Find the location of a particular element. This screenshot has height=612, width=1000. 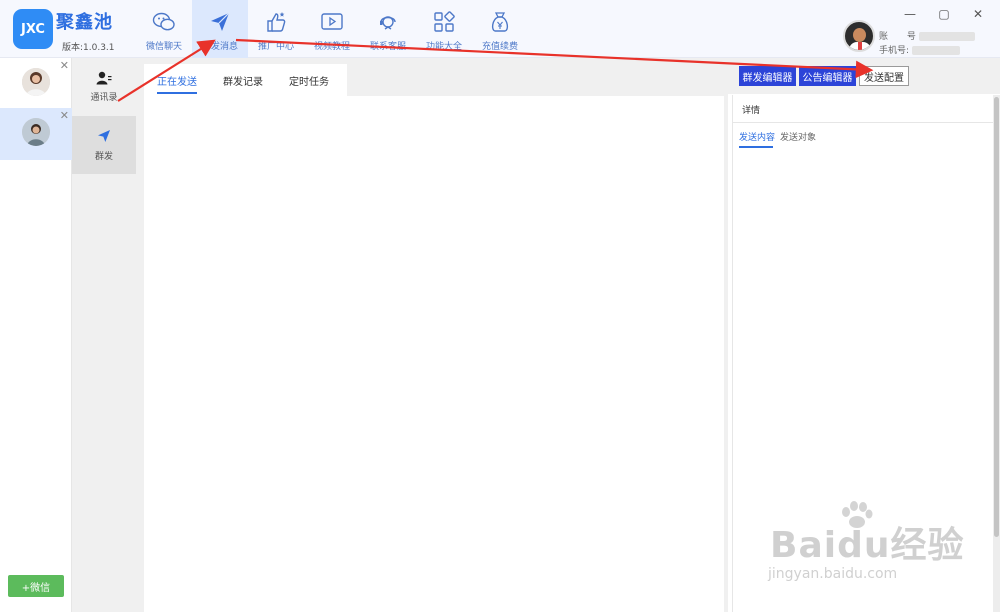

tab-scheduled-tasks: 定时任务 is located at coordinates (309, 80).